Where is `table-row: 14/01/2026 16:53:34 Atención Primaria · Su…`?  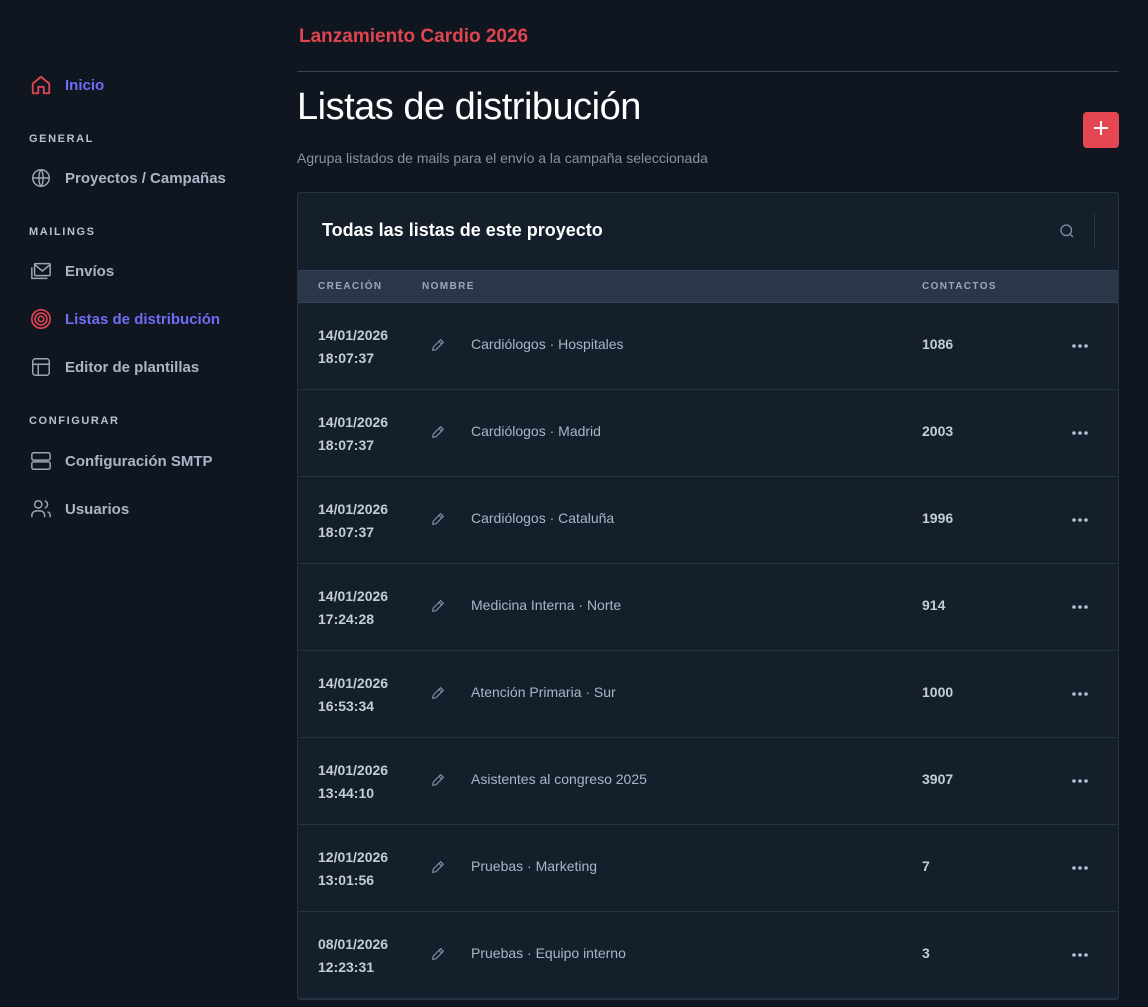
table-row: 14/01/2026 16:53:34 Atención Primaria · Su… is located at coordinates (708, 694).